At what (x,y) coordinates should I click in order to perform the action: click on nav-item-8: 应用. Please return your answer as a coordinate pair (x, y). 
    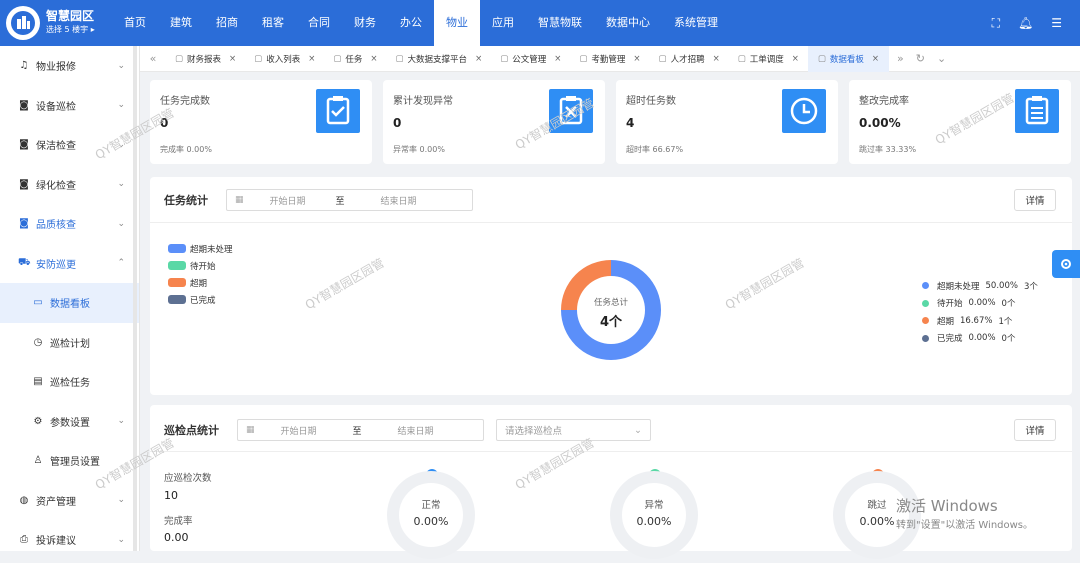
    Looking at the image, I should click on (503, 23).